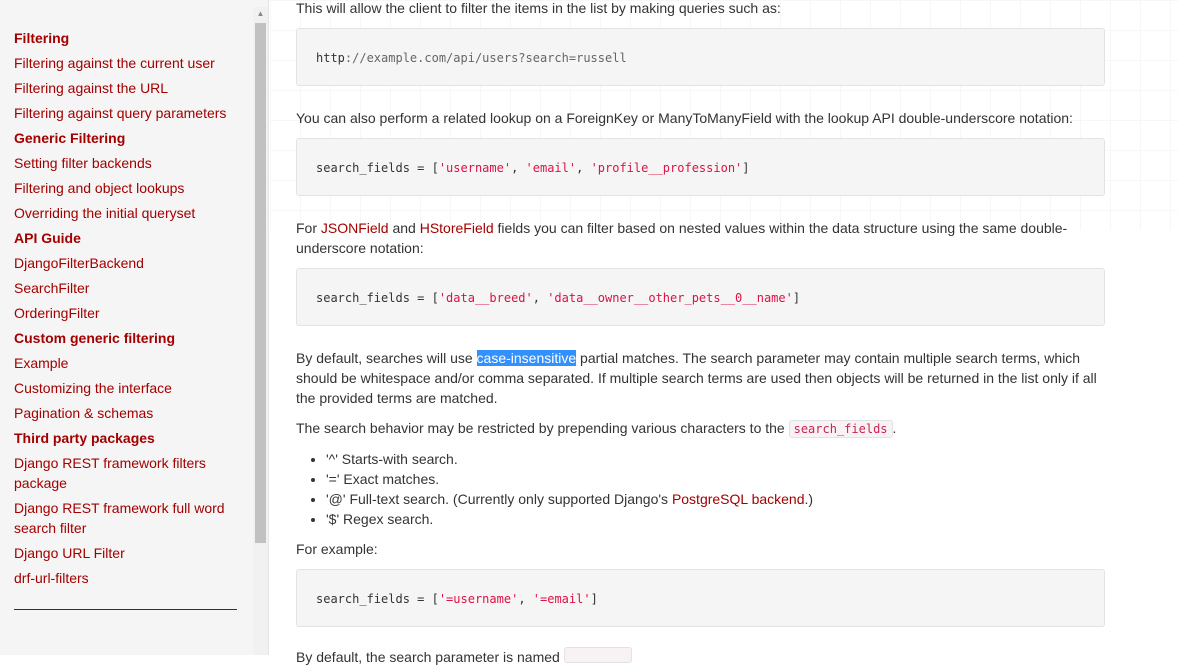 The height and width of the screenshot is (667, 1178). I want to click on text: For, so click(308, 228).